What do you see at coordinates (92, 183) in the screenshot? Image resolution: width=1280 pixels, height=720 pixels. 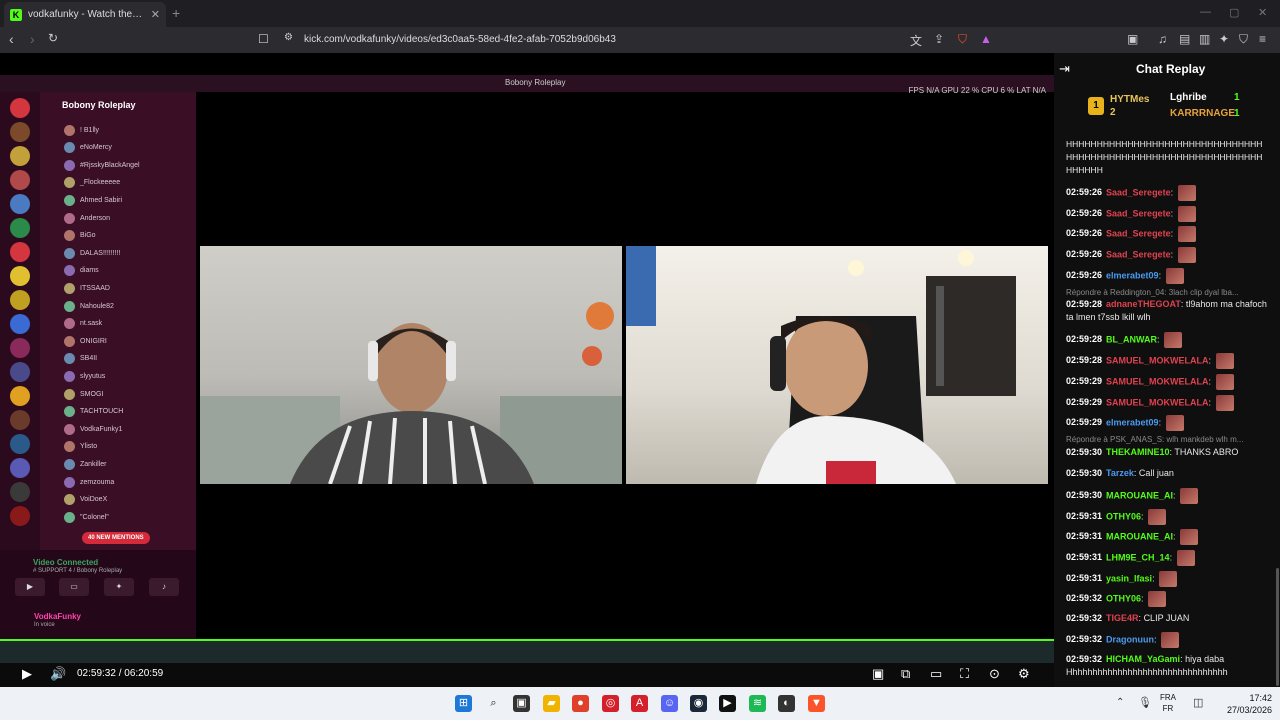 I see `voice-user: _Flockeeeee` at bounding box center [92, 183].